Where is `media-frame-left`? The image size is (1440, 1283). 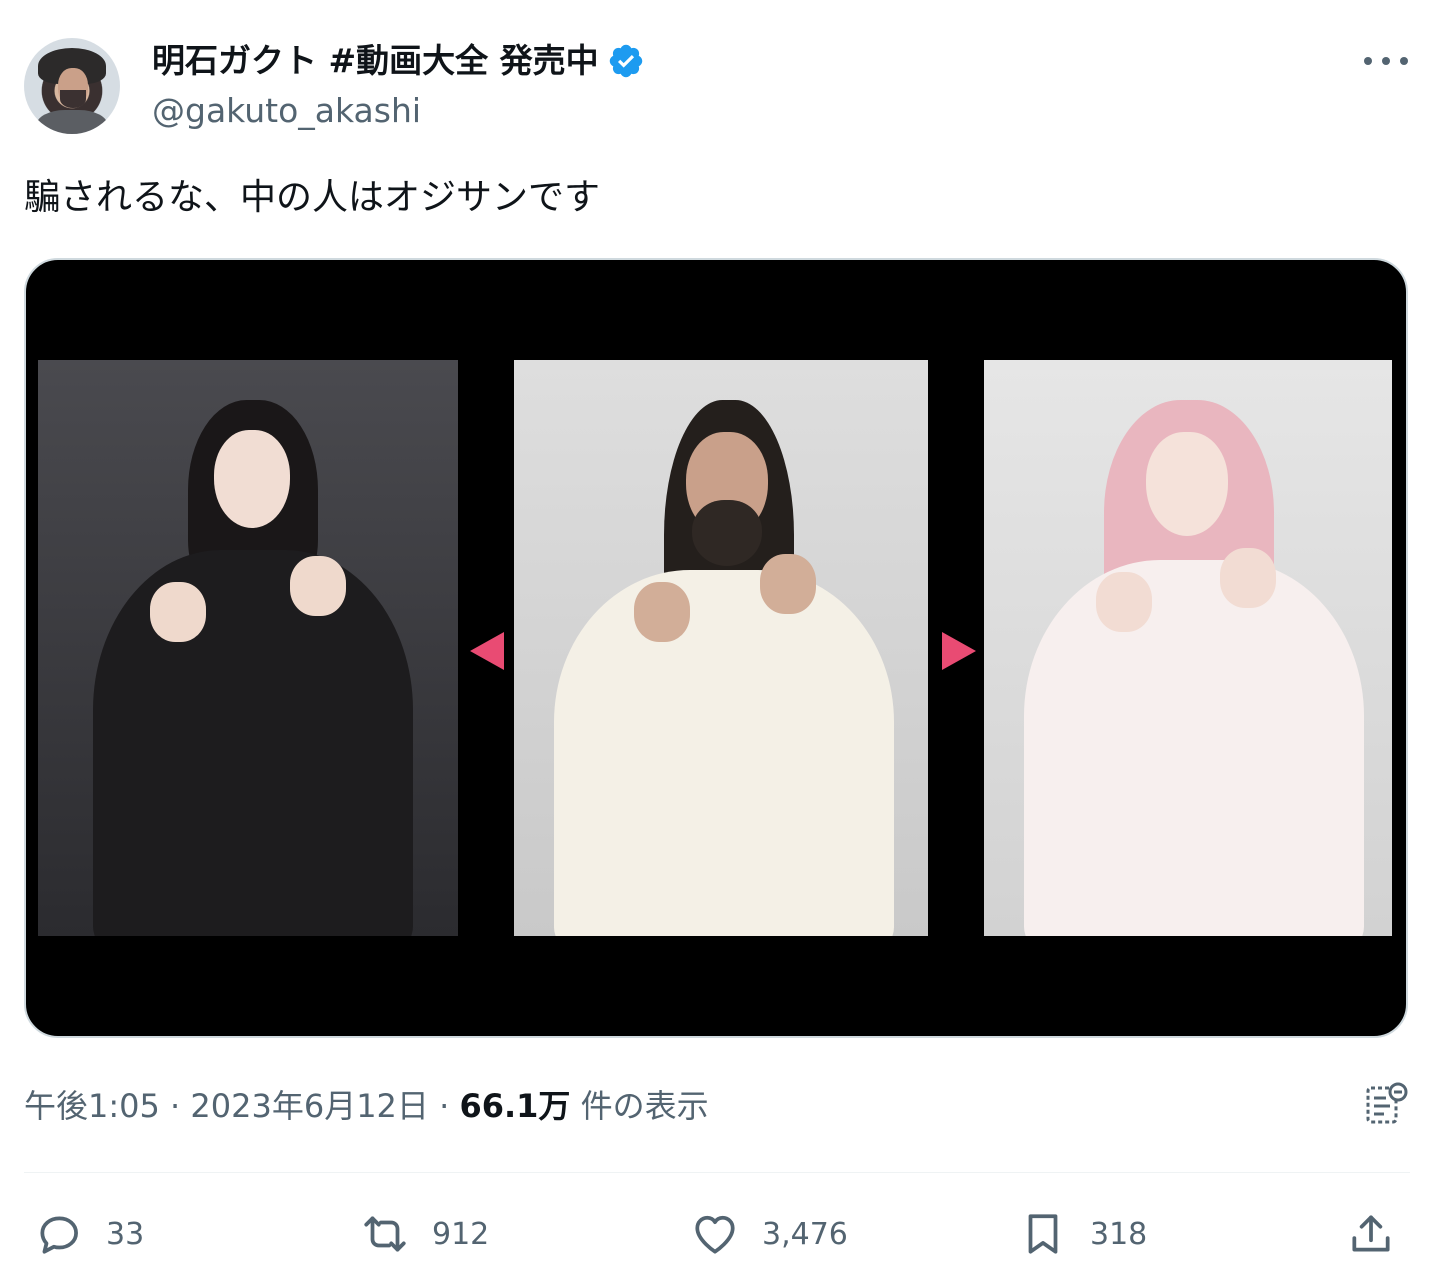 media-frame-left is located at coordinates (248, 648).